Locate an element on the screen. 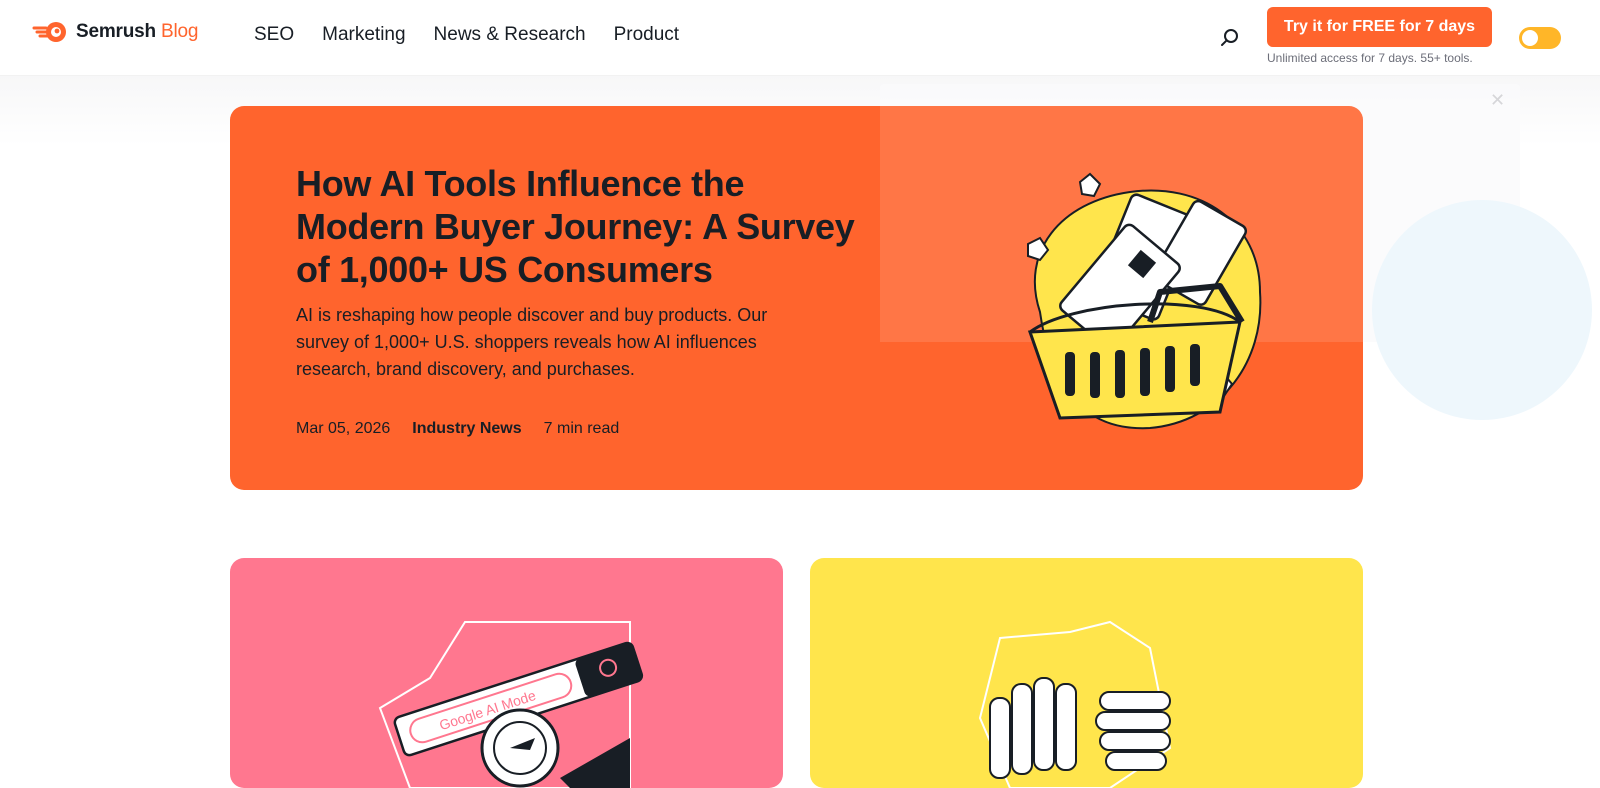 This screenshot has width=1600, height=788. semrush-blog-logo: Semrush Blog is located at coordinates (115, 32).